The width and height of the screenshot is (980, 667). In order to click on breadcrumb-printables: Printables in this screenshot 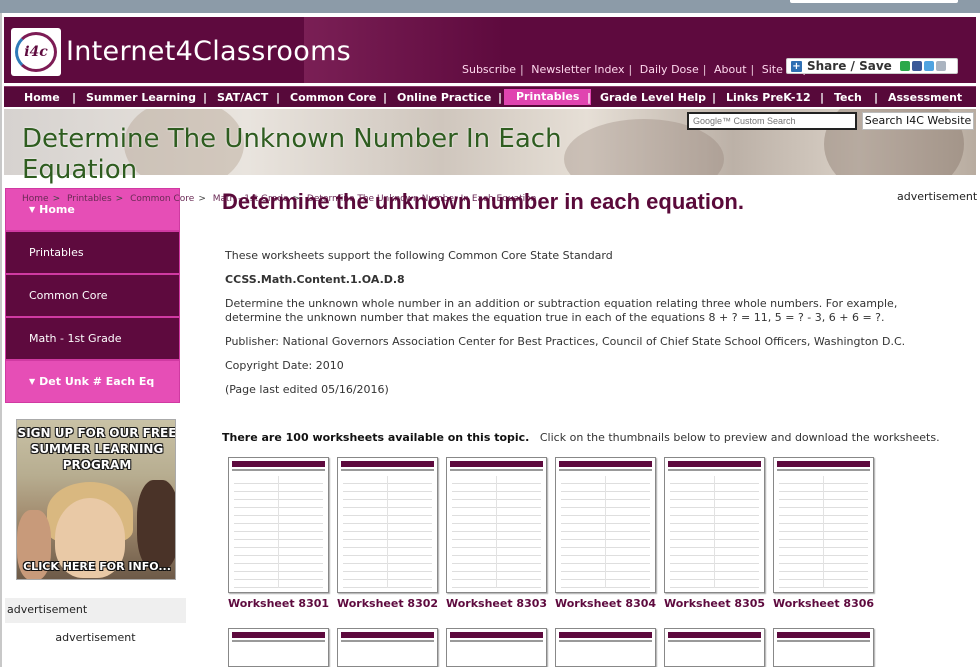, I will do `click(89, 199)`.